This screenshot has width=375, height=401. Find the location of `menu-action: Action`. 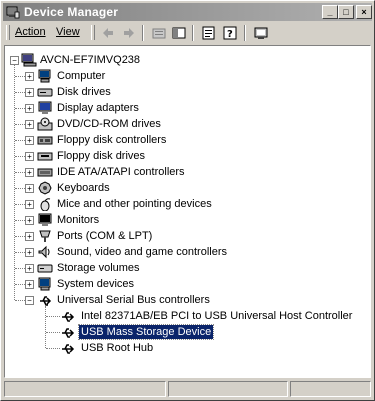

menu-action: Action is located at coordinates (30, 32).